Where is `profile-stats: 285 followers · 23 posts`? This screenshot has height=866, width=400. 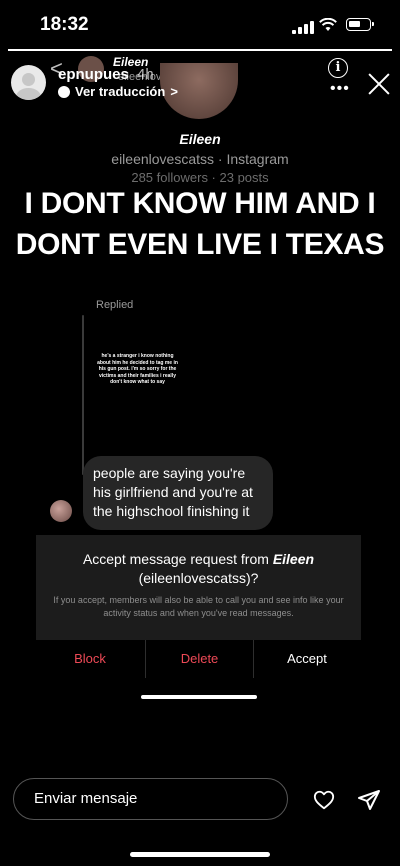
profile-stats: 285 followers · 23 posts is located at coordinates (200, 177).